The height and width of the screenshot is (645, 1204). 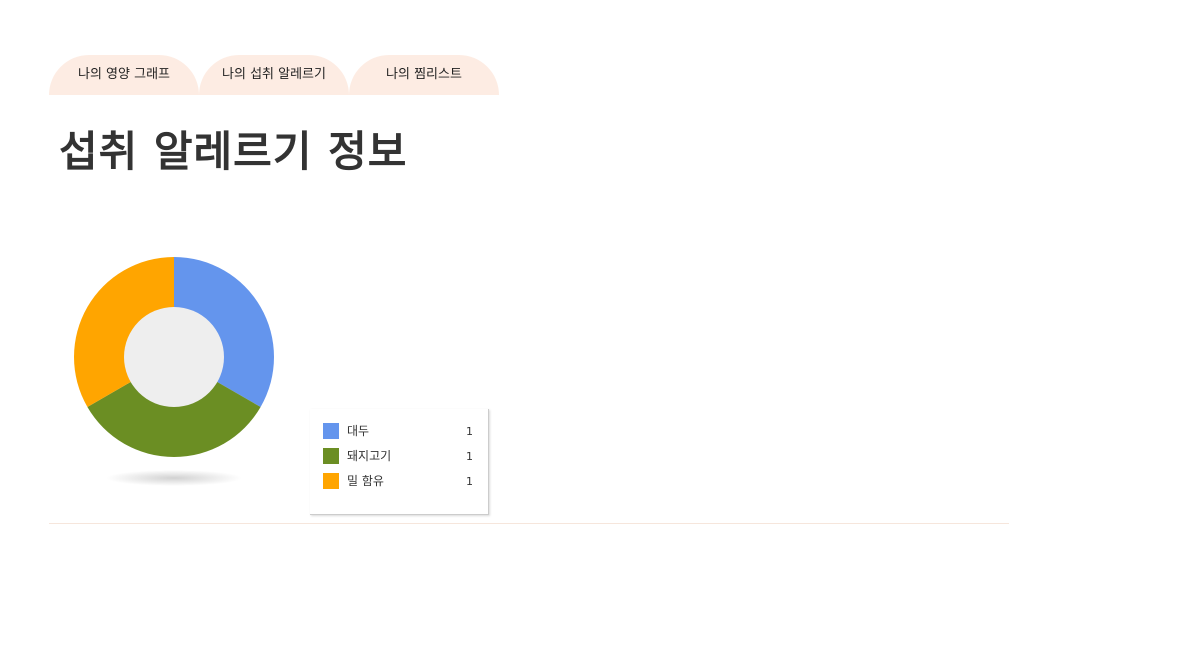 I want to click on legend-label: 돼지고기, so click(x=369, y=456).